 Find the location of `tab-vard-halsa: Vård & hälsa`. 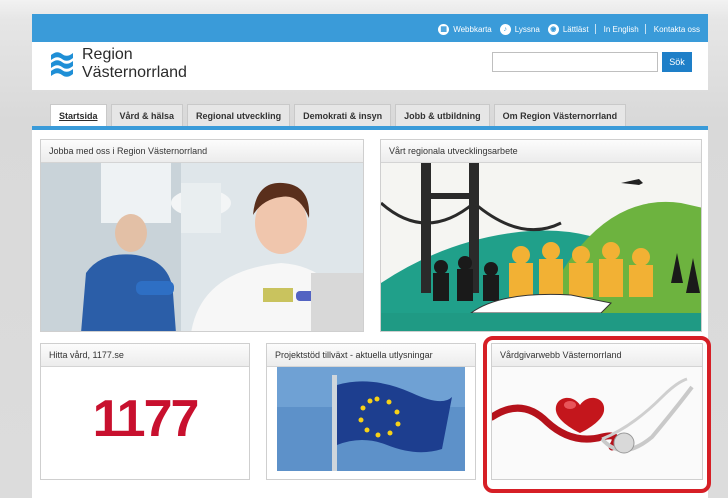

tab-vard-halsa: Vård & hälsa is located at coordinates (147, 115).